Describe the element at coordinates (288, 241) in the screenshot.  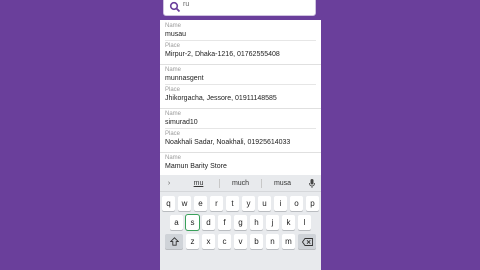
I see `key: m` at that location.